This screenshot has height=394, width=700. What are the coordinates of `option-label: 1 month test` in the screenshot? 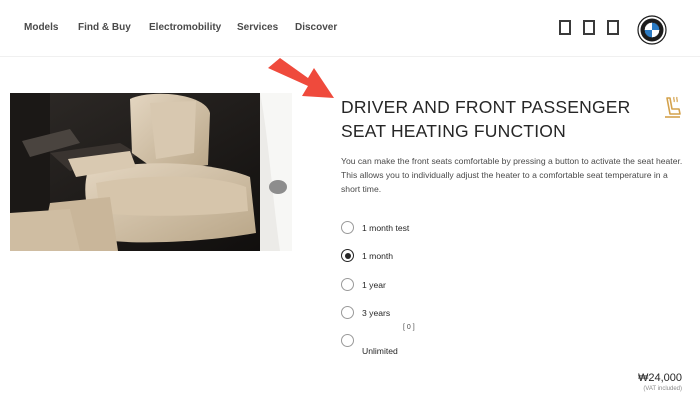 It's located at (386, 228).